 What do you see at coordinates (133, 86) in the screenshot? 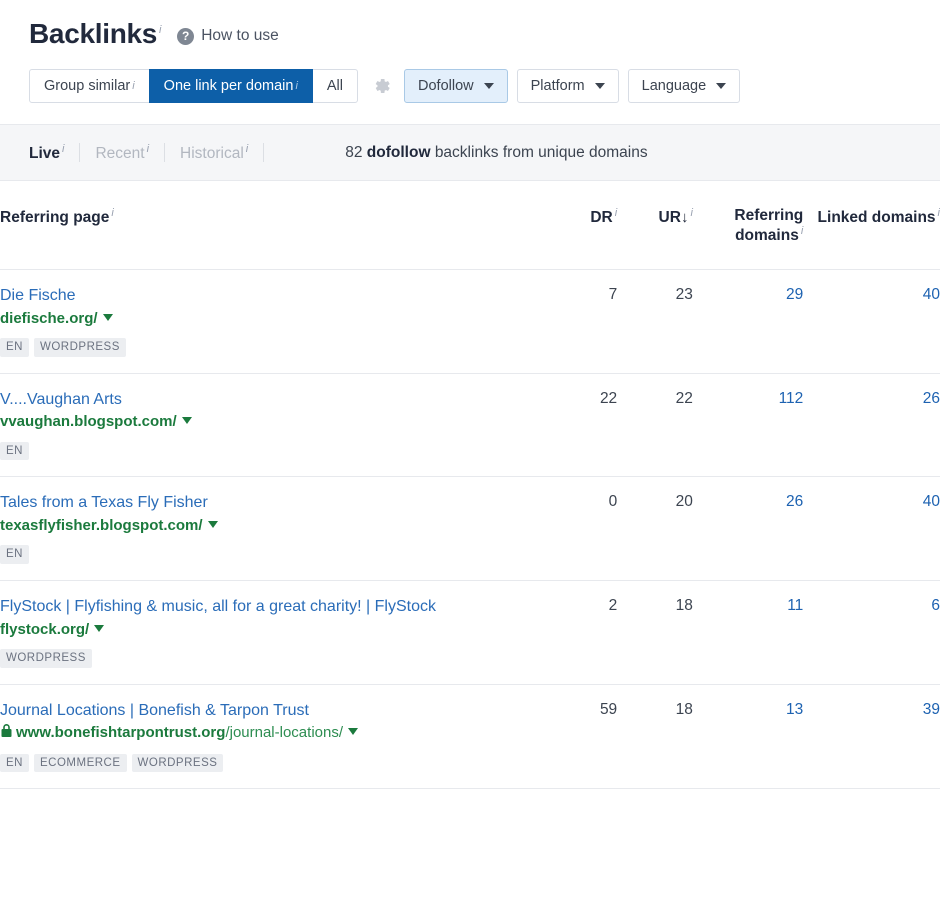
I see `segment-group-similar-info-icon: i` at bounding box center [133, 86].